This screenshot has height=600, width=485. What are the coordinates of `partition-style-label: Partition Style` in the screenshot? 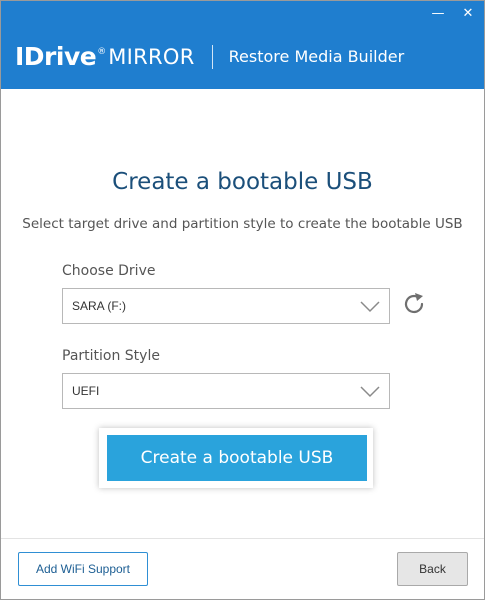 It's located at (111, 356).